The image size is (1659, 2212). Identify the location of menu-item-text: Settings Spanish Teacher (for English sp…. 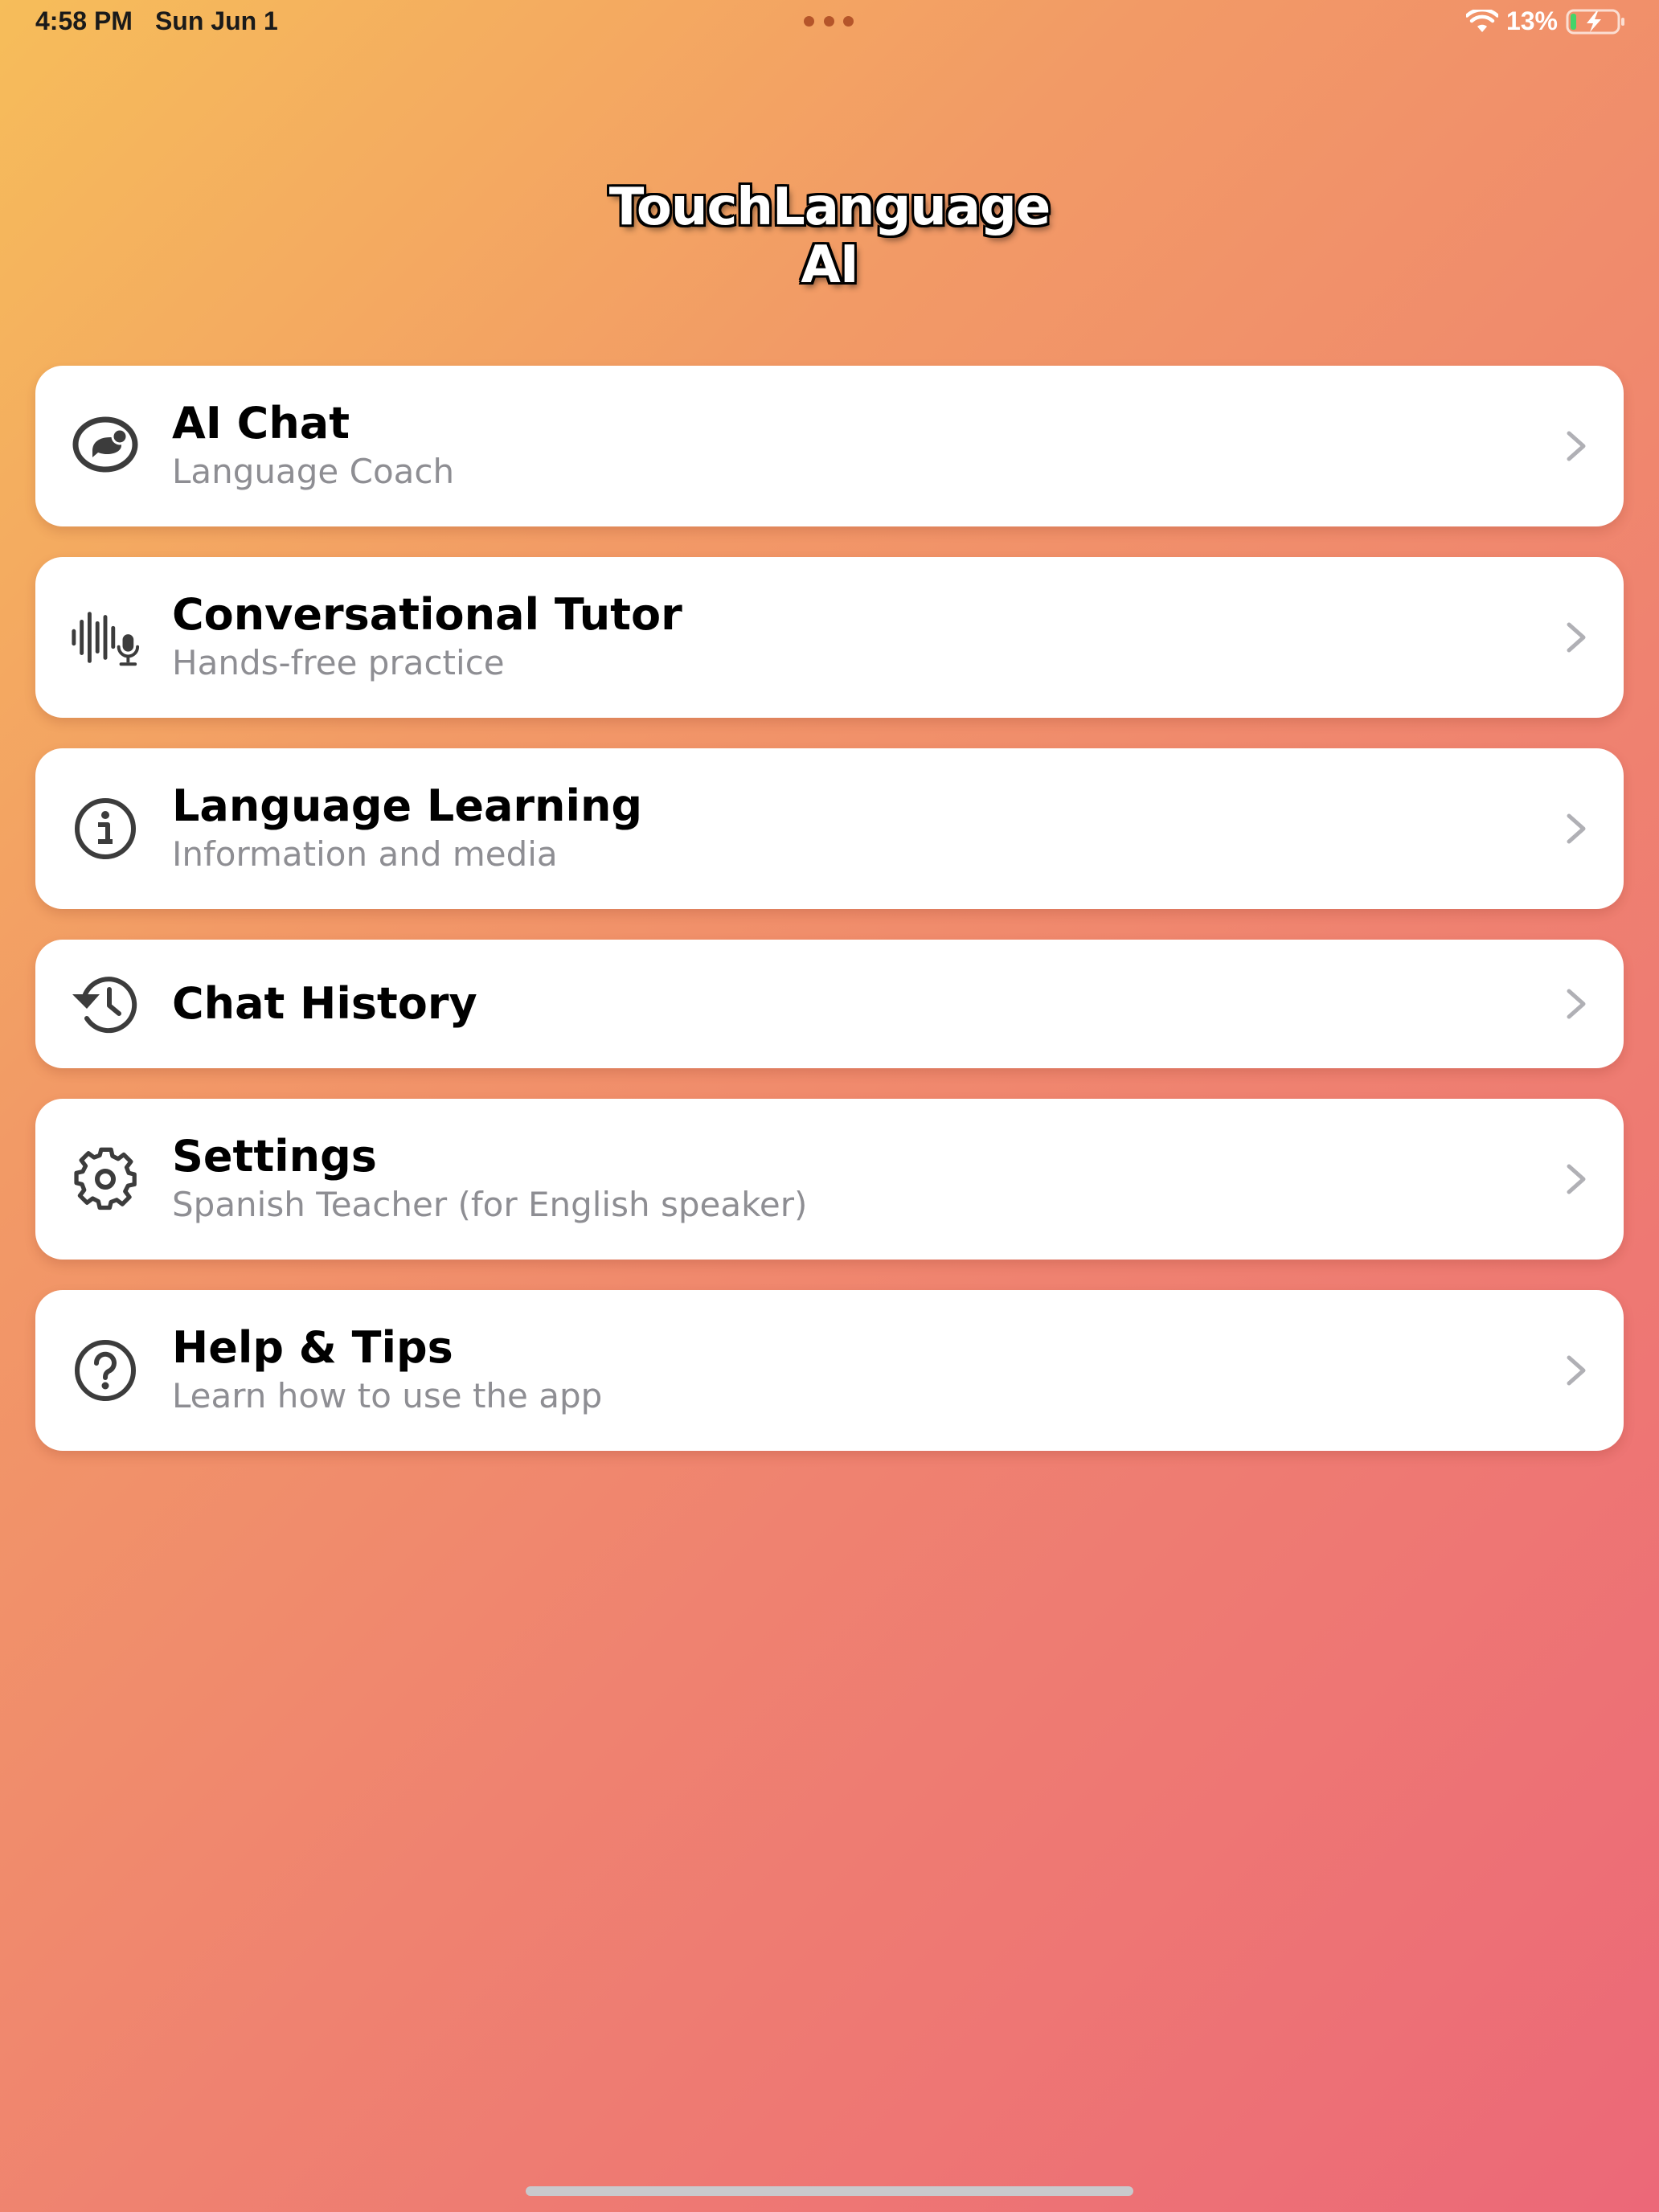
(489, 1179).